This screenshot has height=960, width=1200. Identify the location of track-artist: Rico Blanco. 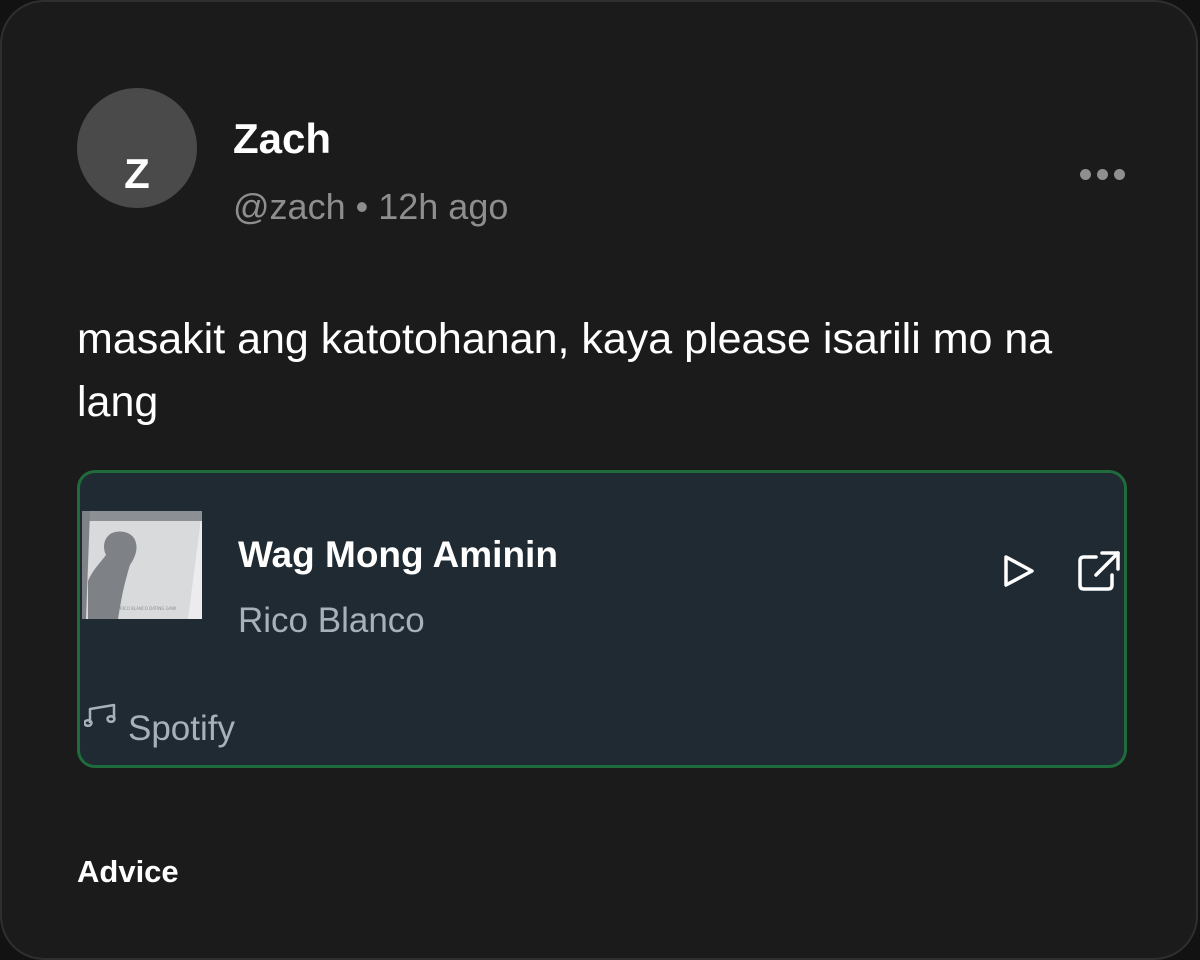
(331, 621).